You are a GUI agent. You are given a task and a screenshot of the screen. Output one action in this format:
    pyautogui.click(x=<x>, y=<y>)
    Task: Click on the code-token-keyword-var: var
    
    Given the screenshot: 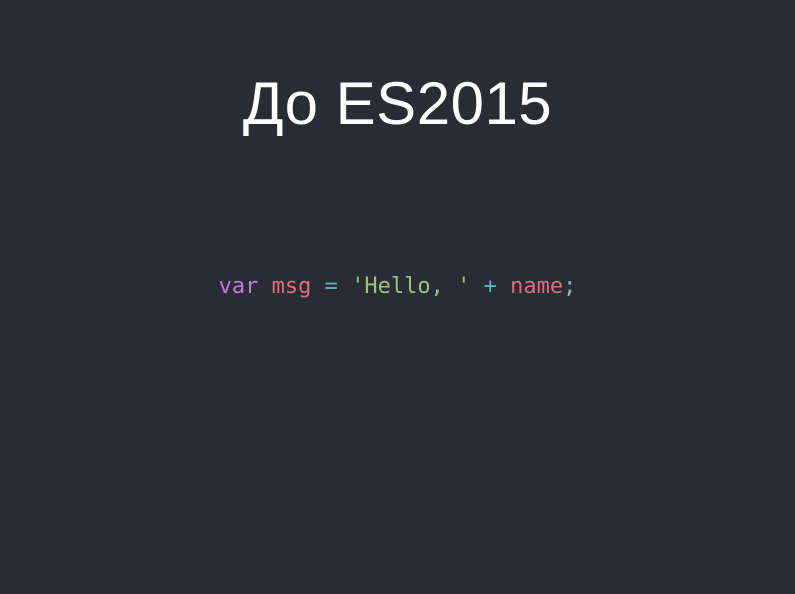 What is the action you would take?
    pyautogui.click(x=238, y=286)
    